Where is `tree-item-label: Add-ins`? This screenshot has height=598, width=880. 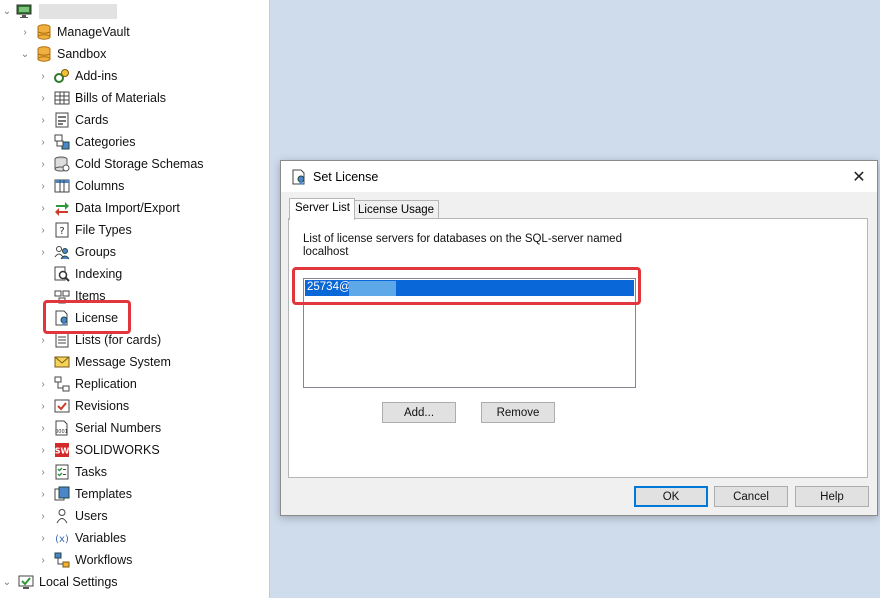 tree-item-label: Add-ins is located at coordinates (96, 76).